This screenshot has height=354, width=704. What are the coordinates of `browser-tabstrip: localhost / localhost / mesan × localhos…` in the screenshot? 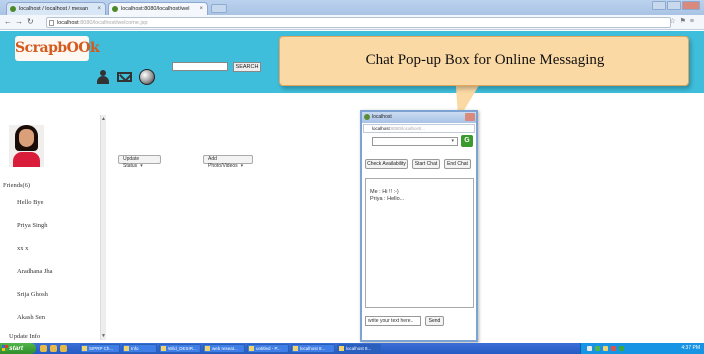 It's located at (352, 7).